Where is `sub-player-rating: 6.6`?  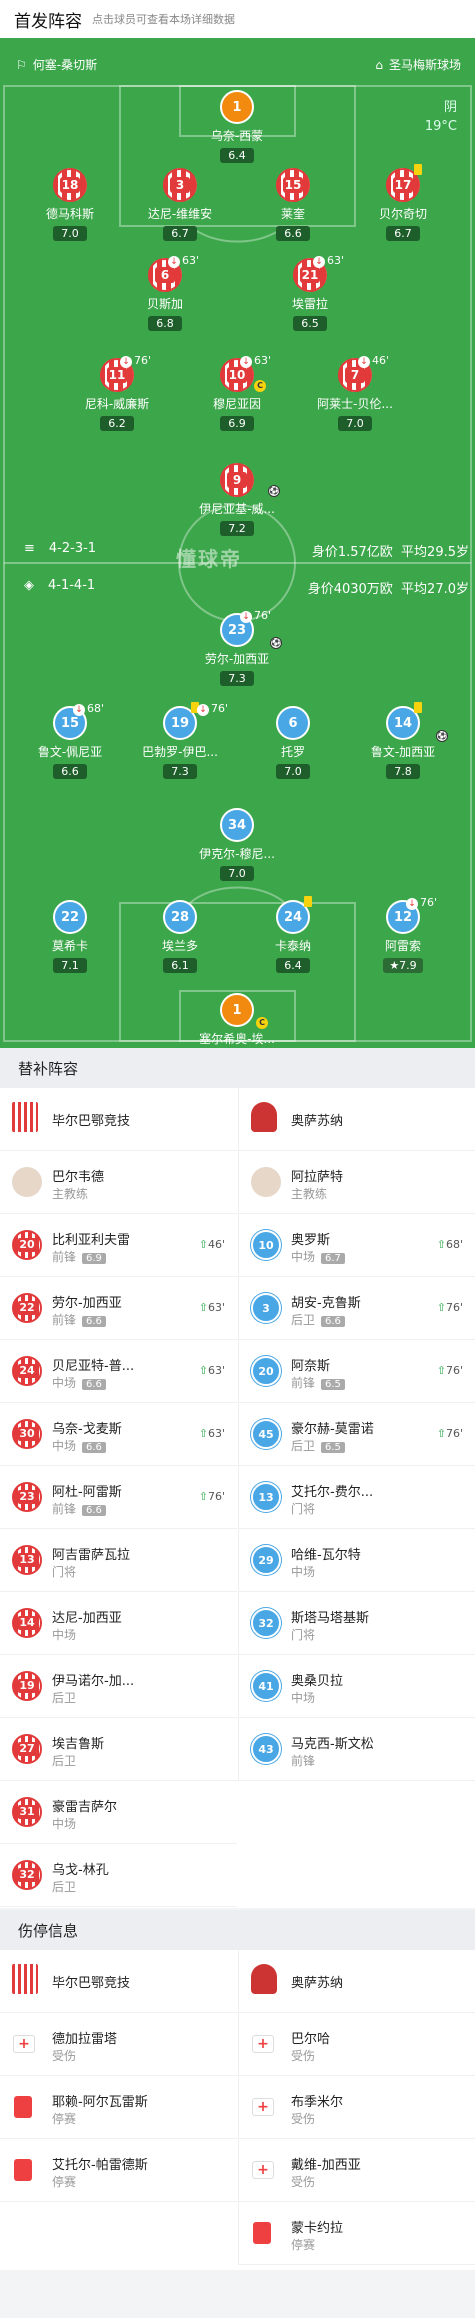
sub-player-rating: 6.6 is located at coordinates (94, 1321).